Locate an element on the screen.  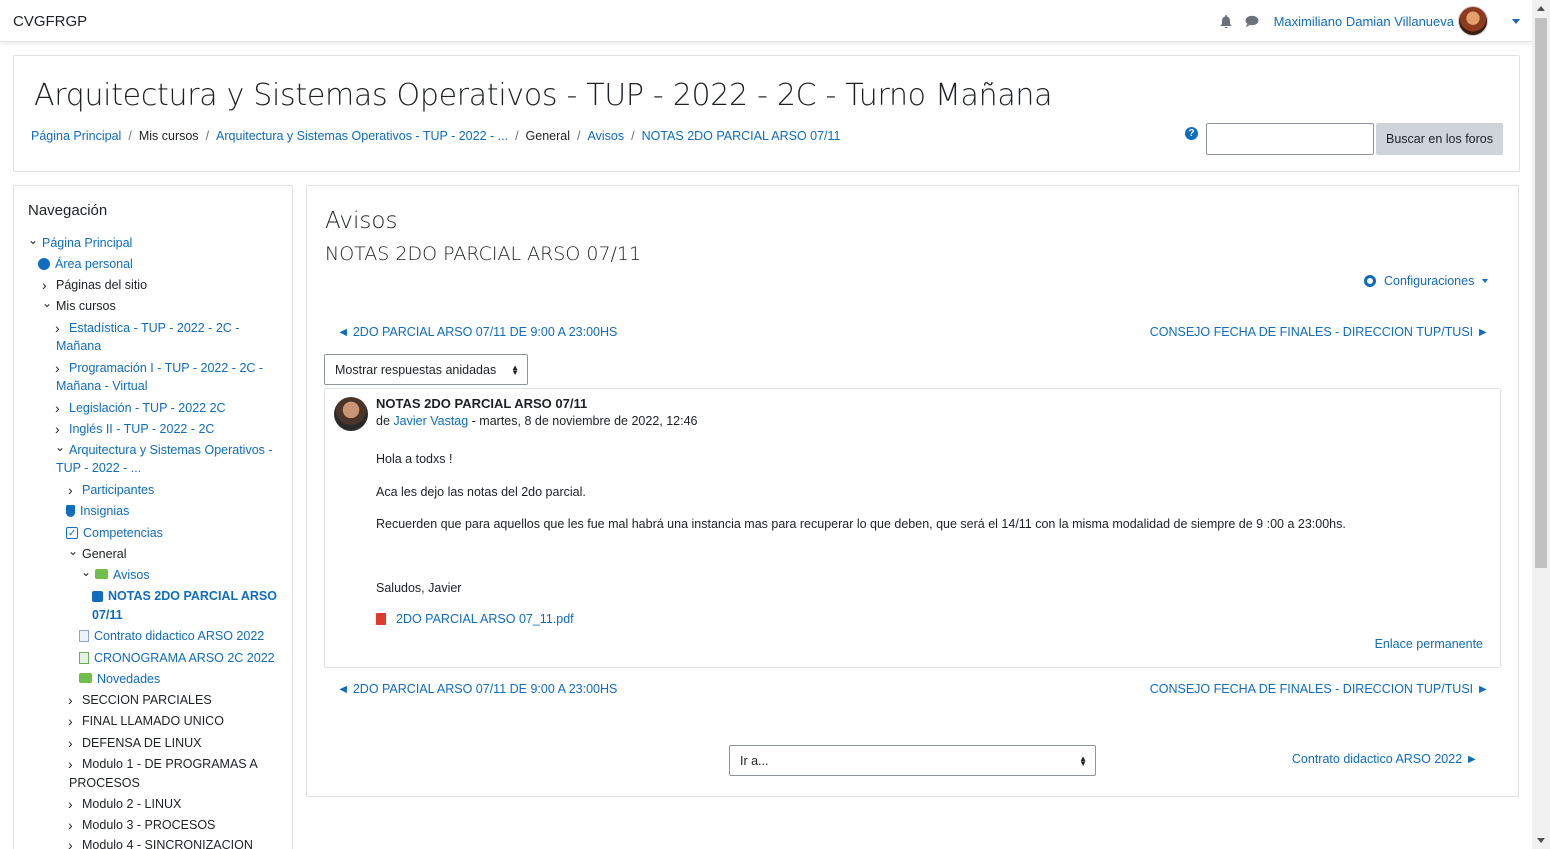
nav-item-label: Página Principal is located at coordinates (87, 243).